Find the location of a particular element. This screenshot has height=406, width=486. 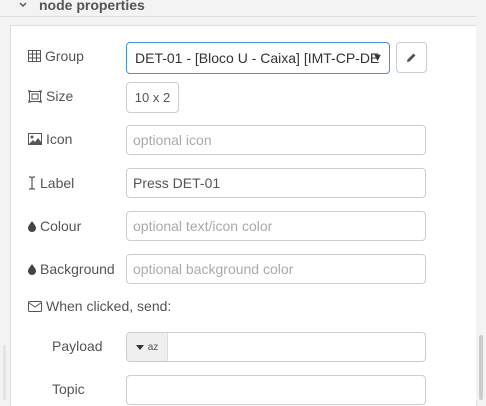

size-button: 10 x 2 is located at coordinates (152, 97).